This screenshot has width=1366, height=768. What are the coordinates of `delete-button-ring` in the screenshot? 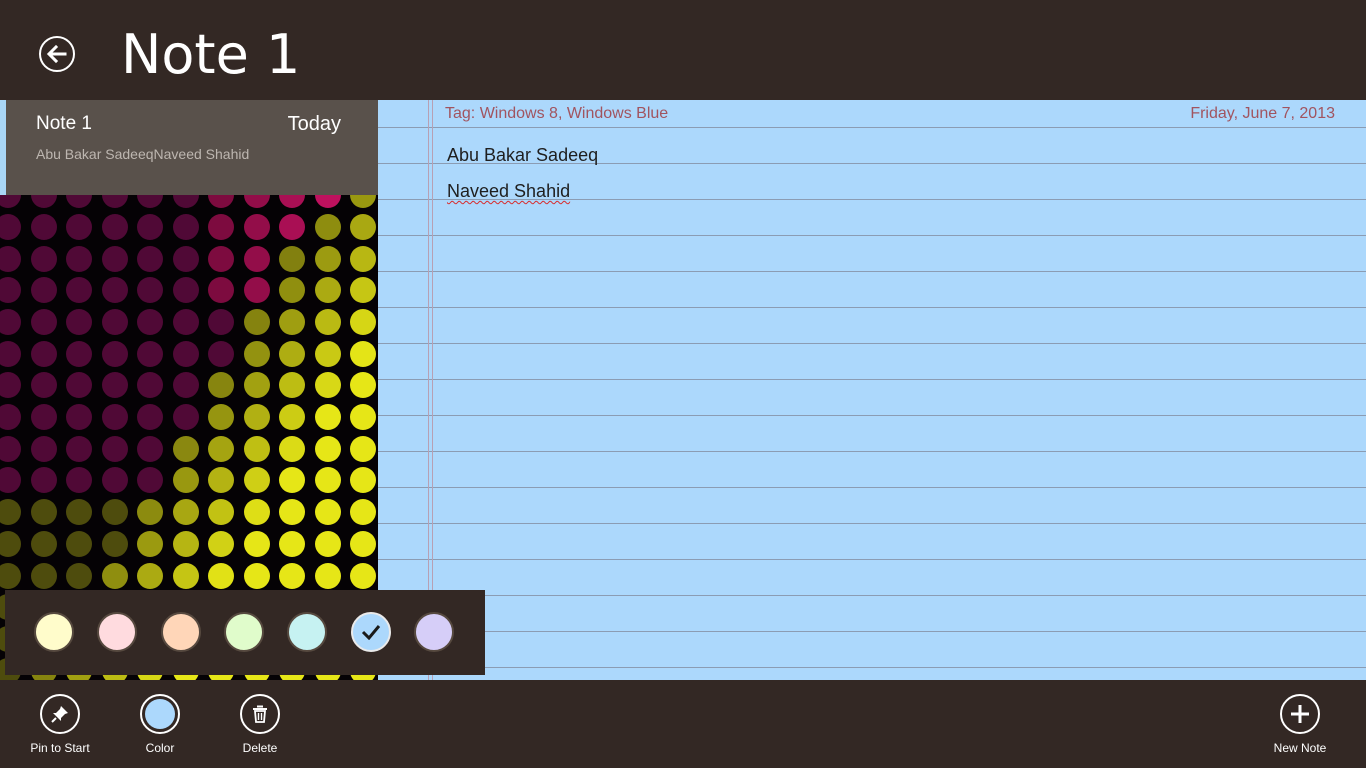 It's located at (260, 714).